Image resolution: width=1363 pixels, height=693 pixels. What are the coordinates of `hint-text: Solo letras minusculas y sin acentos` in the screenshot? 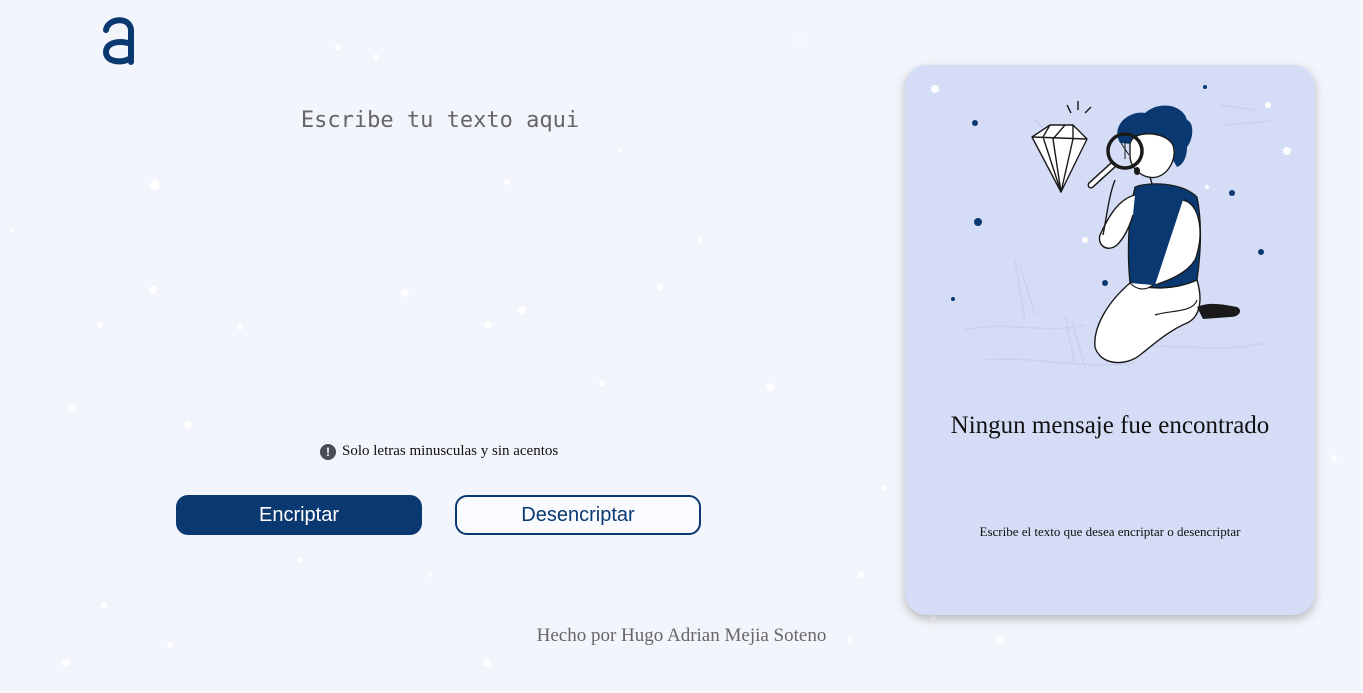 It's located at (450, 451).